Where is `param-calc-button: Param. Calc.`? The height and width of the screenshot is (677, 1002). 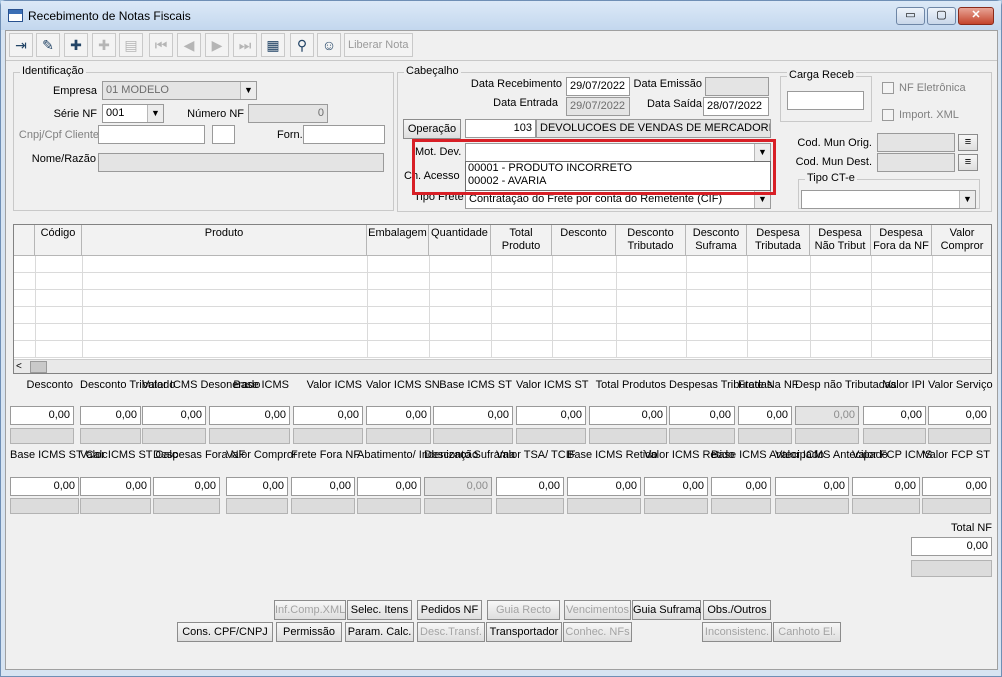
param-calc-button: Param. Calc. is located at coordinates (379, 632).